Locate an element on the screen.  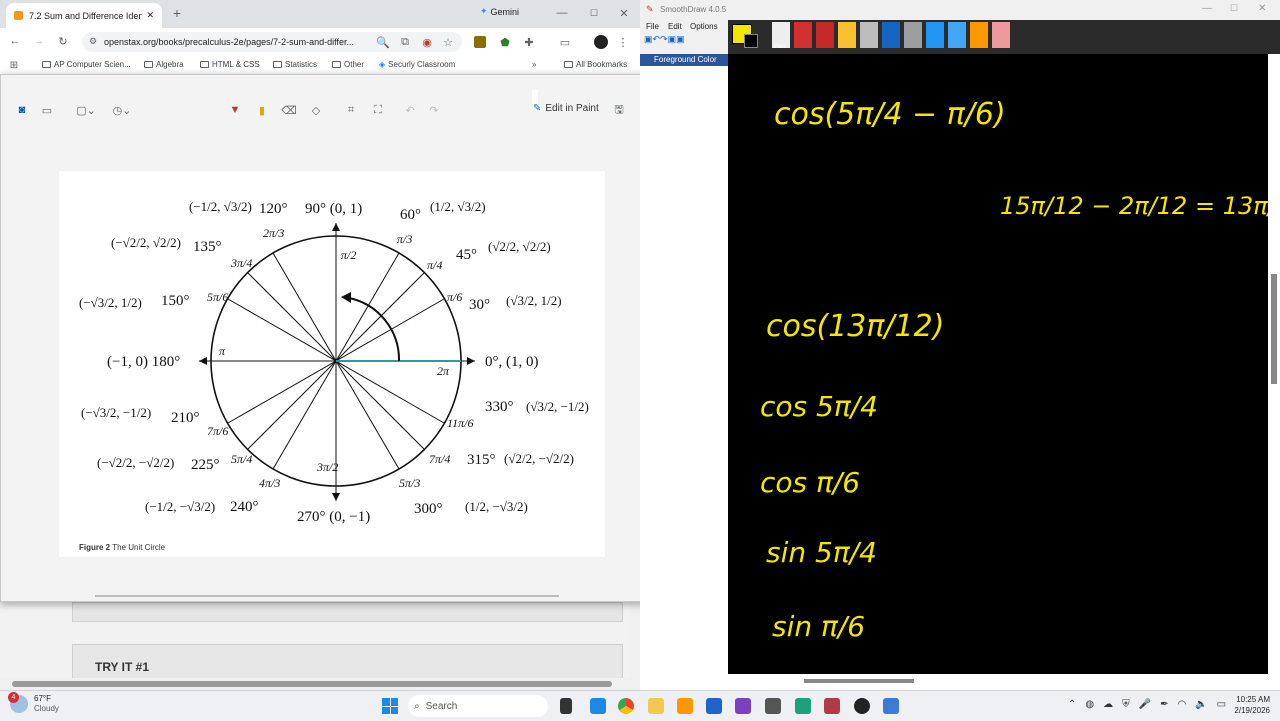
delay-icon: ◷⌄ is located at coordinates (122, 110).